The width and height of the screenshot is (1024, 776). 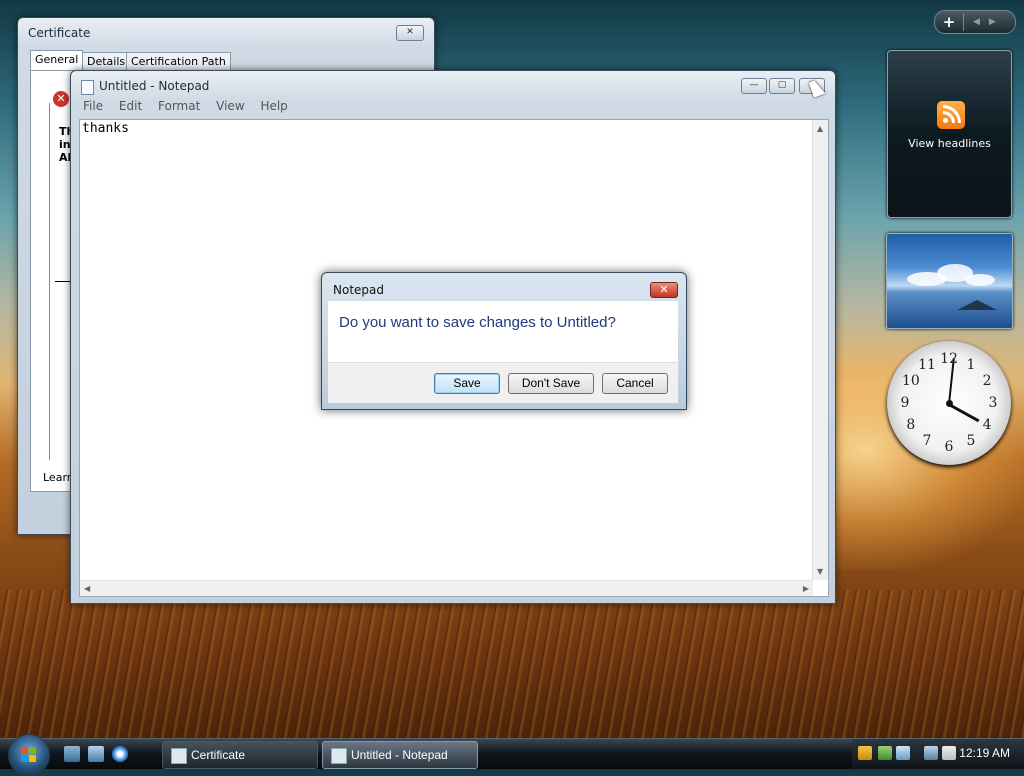 I want to click on certificate-title: Certificate, so click(x=59, y=33).